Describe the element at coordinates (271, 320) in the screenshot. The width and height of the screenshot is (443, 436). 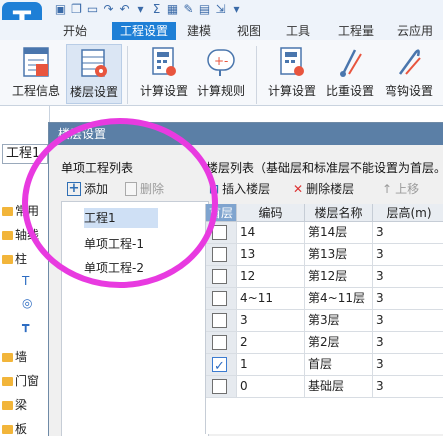
I see `code-cell: 3` at that location.